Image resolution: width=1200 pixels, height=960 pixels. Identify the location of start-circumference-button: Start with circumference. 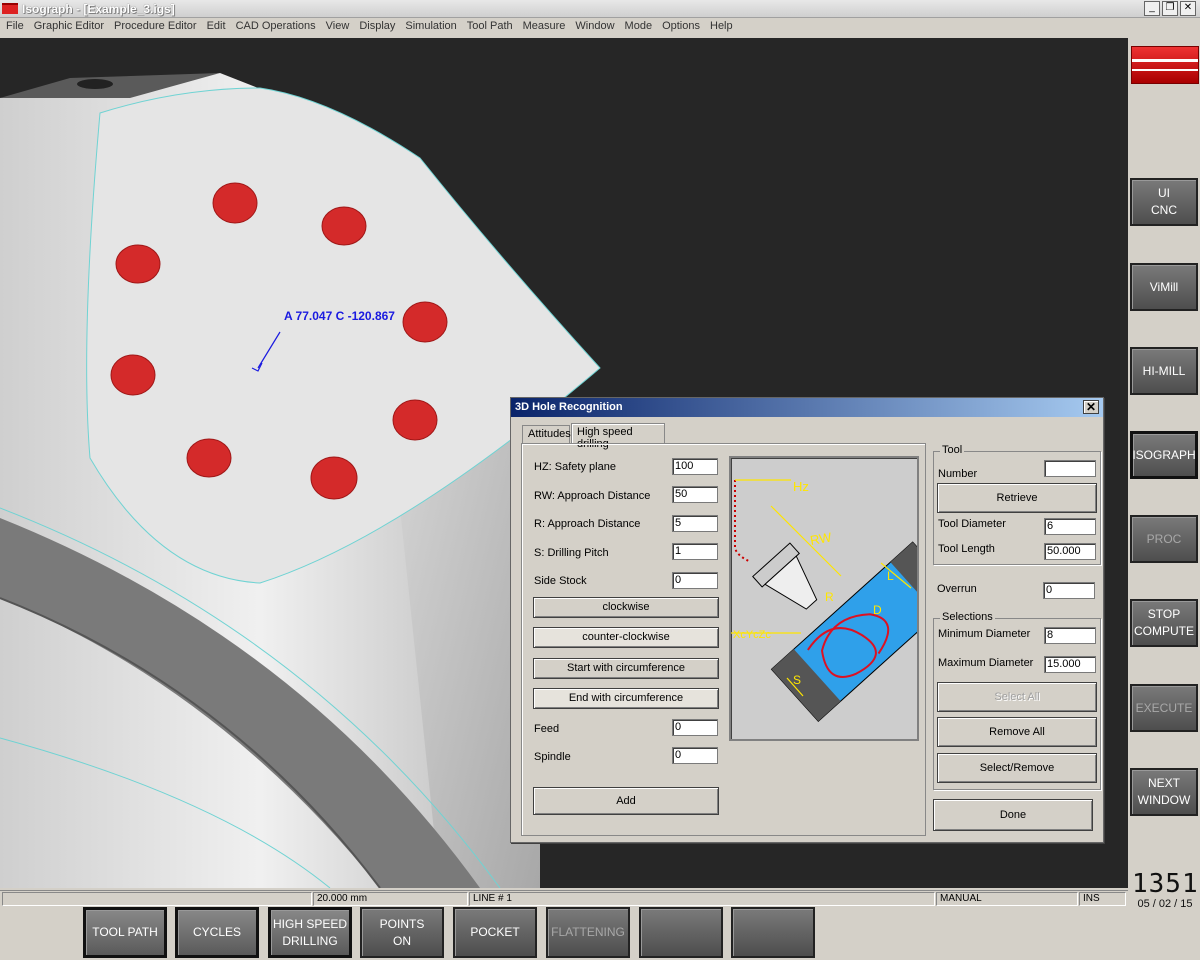
(626, 668).